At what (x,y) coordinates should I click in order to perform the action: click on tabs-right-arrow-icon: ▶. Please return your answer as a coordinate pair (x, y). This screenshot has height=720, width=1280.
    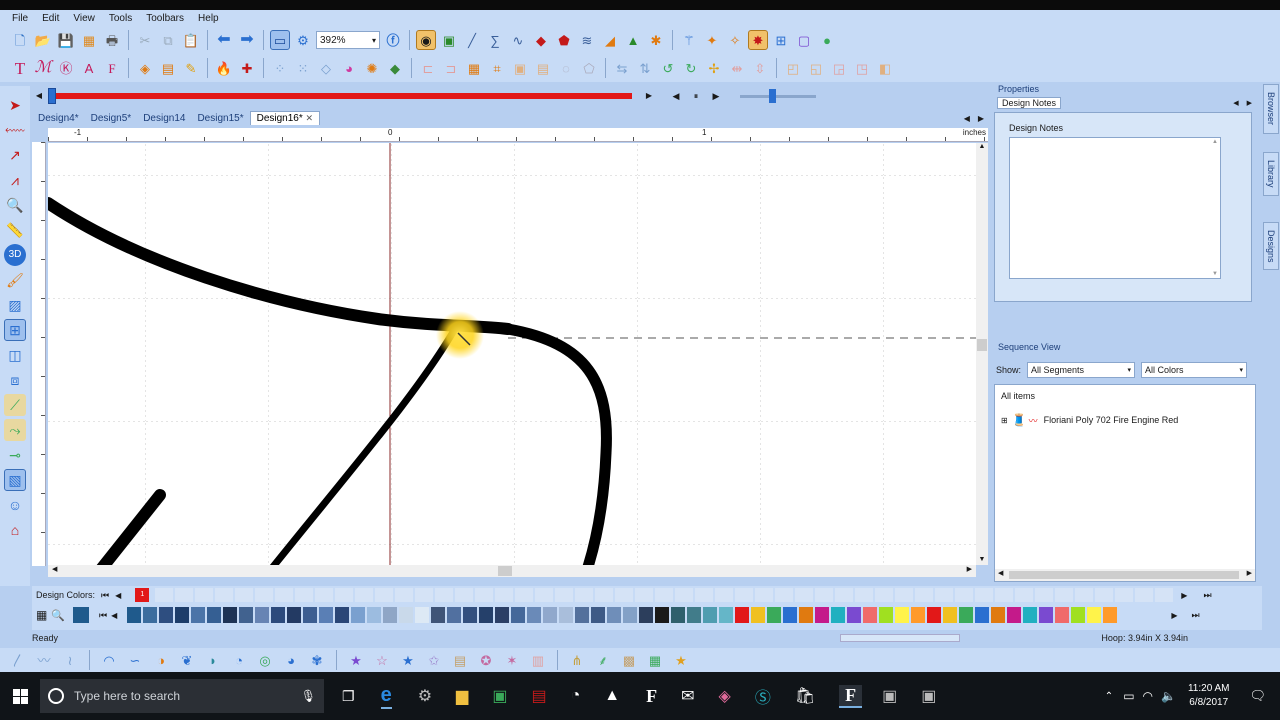
    Looking at the image, I should click on (981, 118).